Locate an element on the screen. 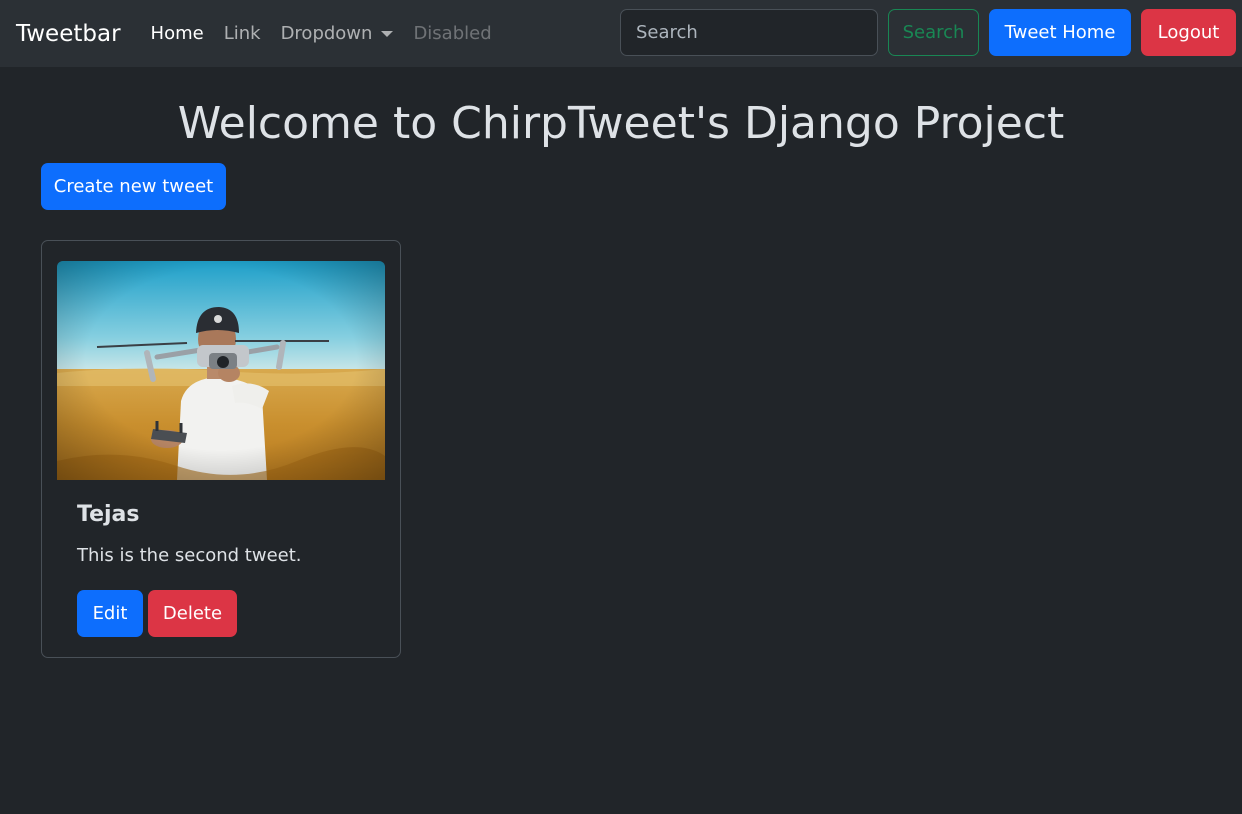  nav-dropdown-label: Dropdown is located at coordinates (326, 33).